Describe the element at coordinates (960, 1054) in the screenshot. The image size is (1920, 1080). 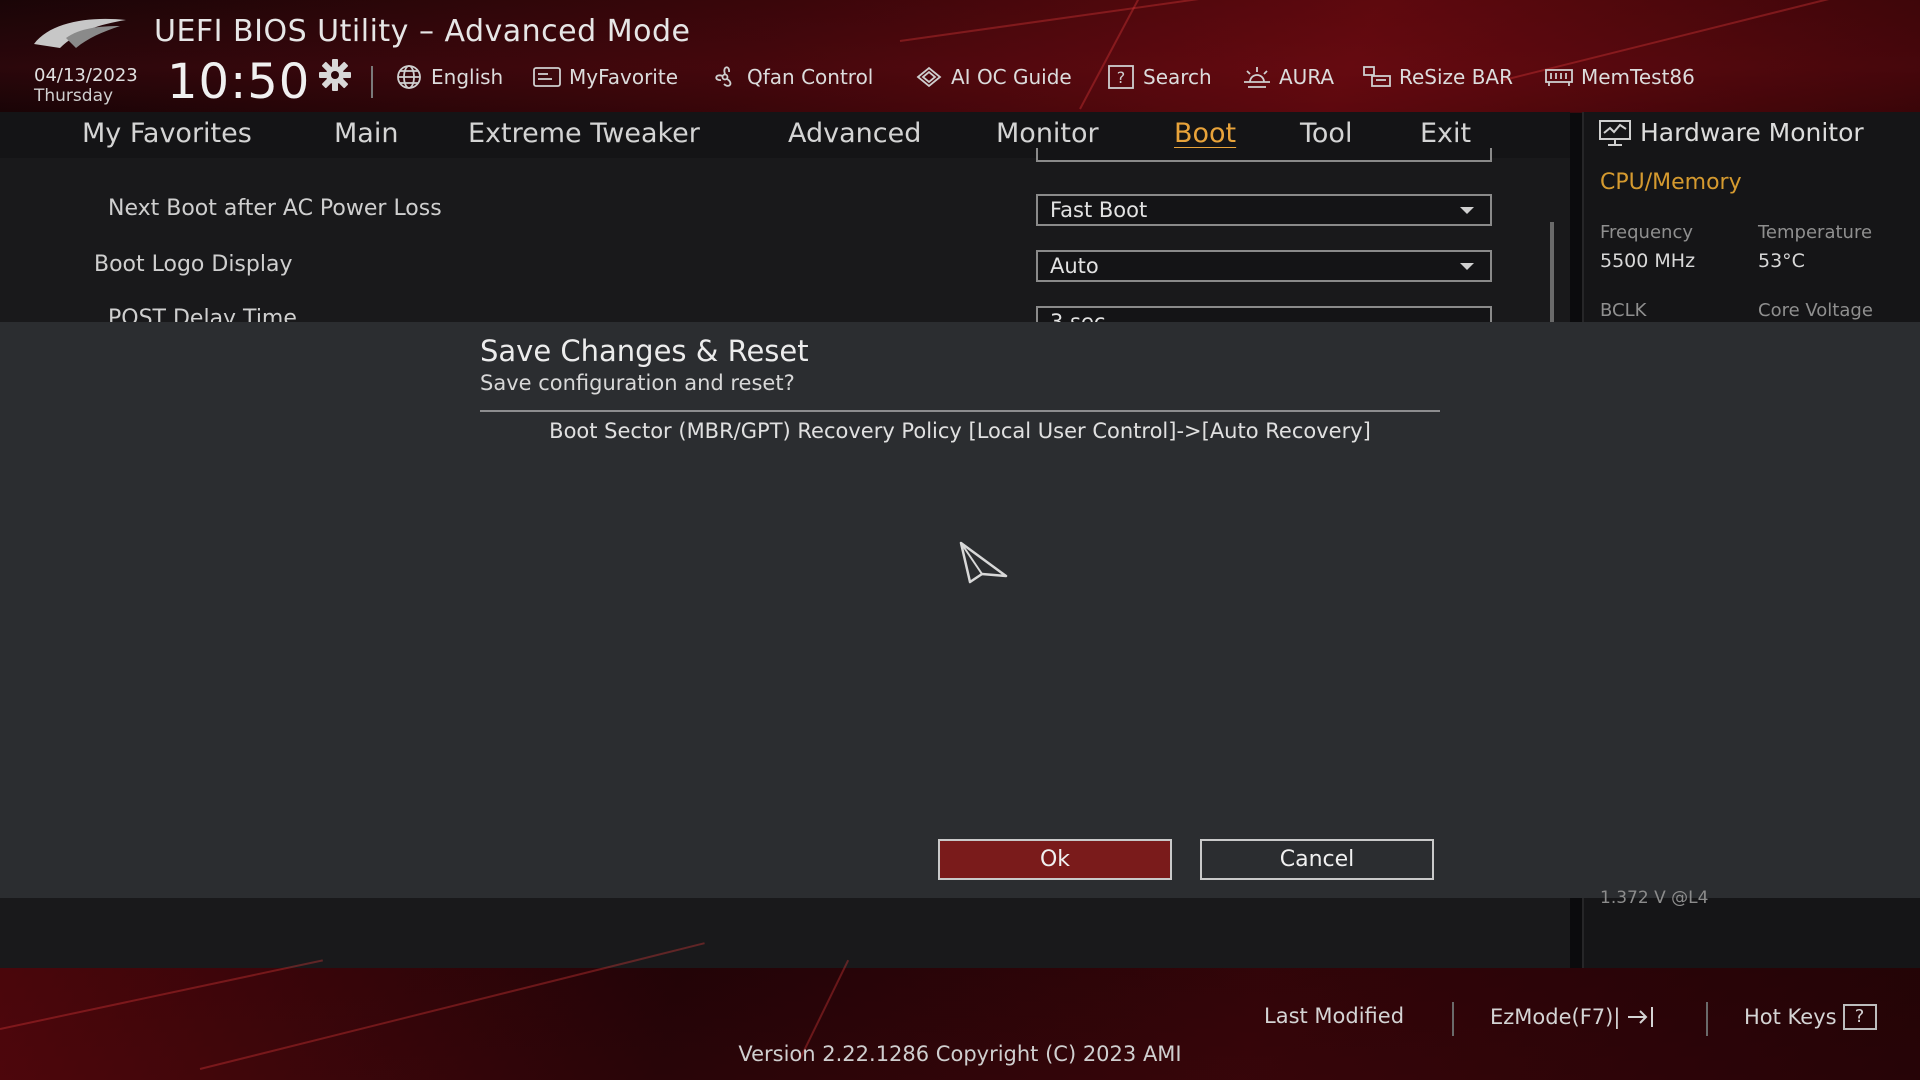
I see `version-text: Version 2.22.1286 Copyright (C) 2023 AMI` at that location.